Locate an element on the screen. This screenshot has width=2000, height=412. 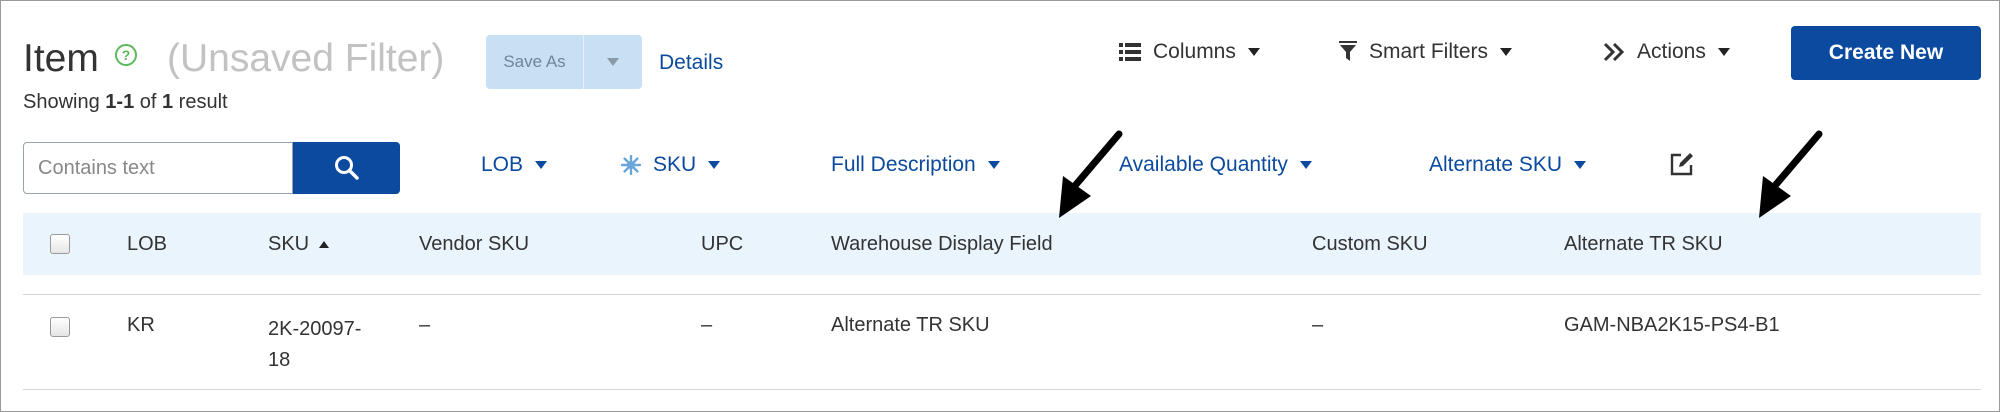
gear-icon is located at coordinates (631, 165).